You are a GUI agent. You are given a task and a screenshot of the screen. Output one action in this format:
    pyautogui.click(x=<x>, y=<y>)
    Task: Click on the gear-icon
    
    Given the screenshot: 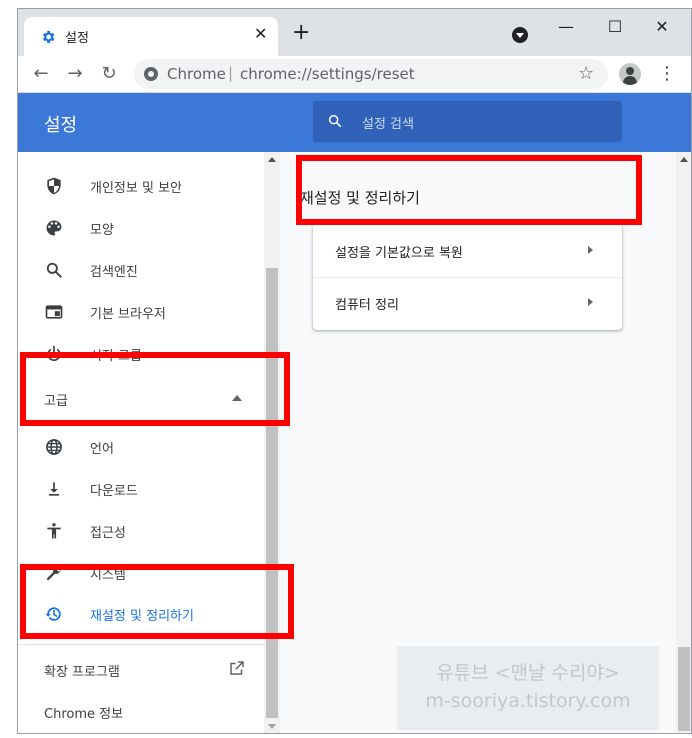 What is the action you would take?
    pyautogui.click(x=49, y=37)
    